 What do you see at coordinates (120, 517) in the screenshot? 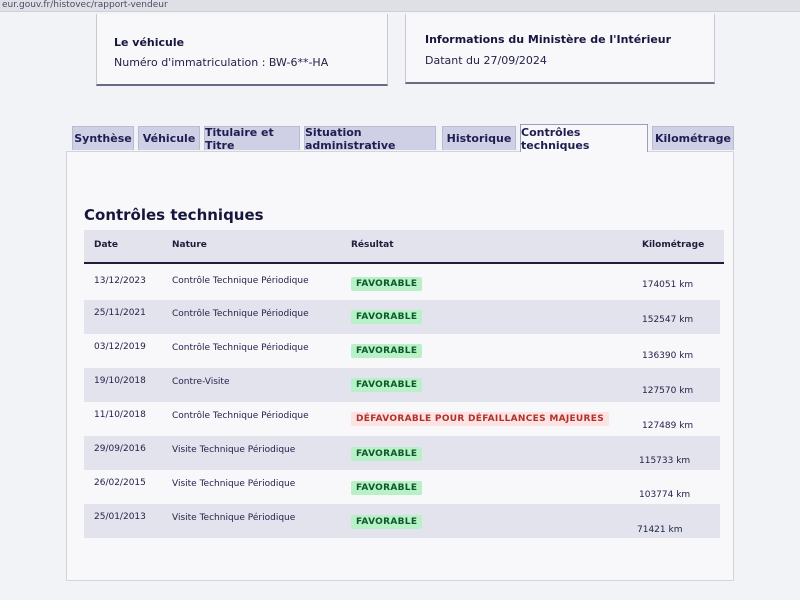
I see `row-date: 25/01/2013` at bounding box center [120, 517].